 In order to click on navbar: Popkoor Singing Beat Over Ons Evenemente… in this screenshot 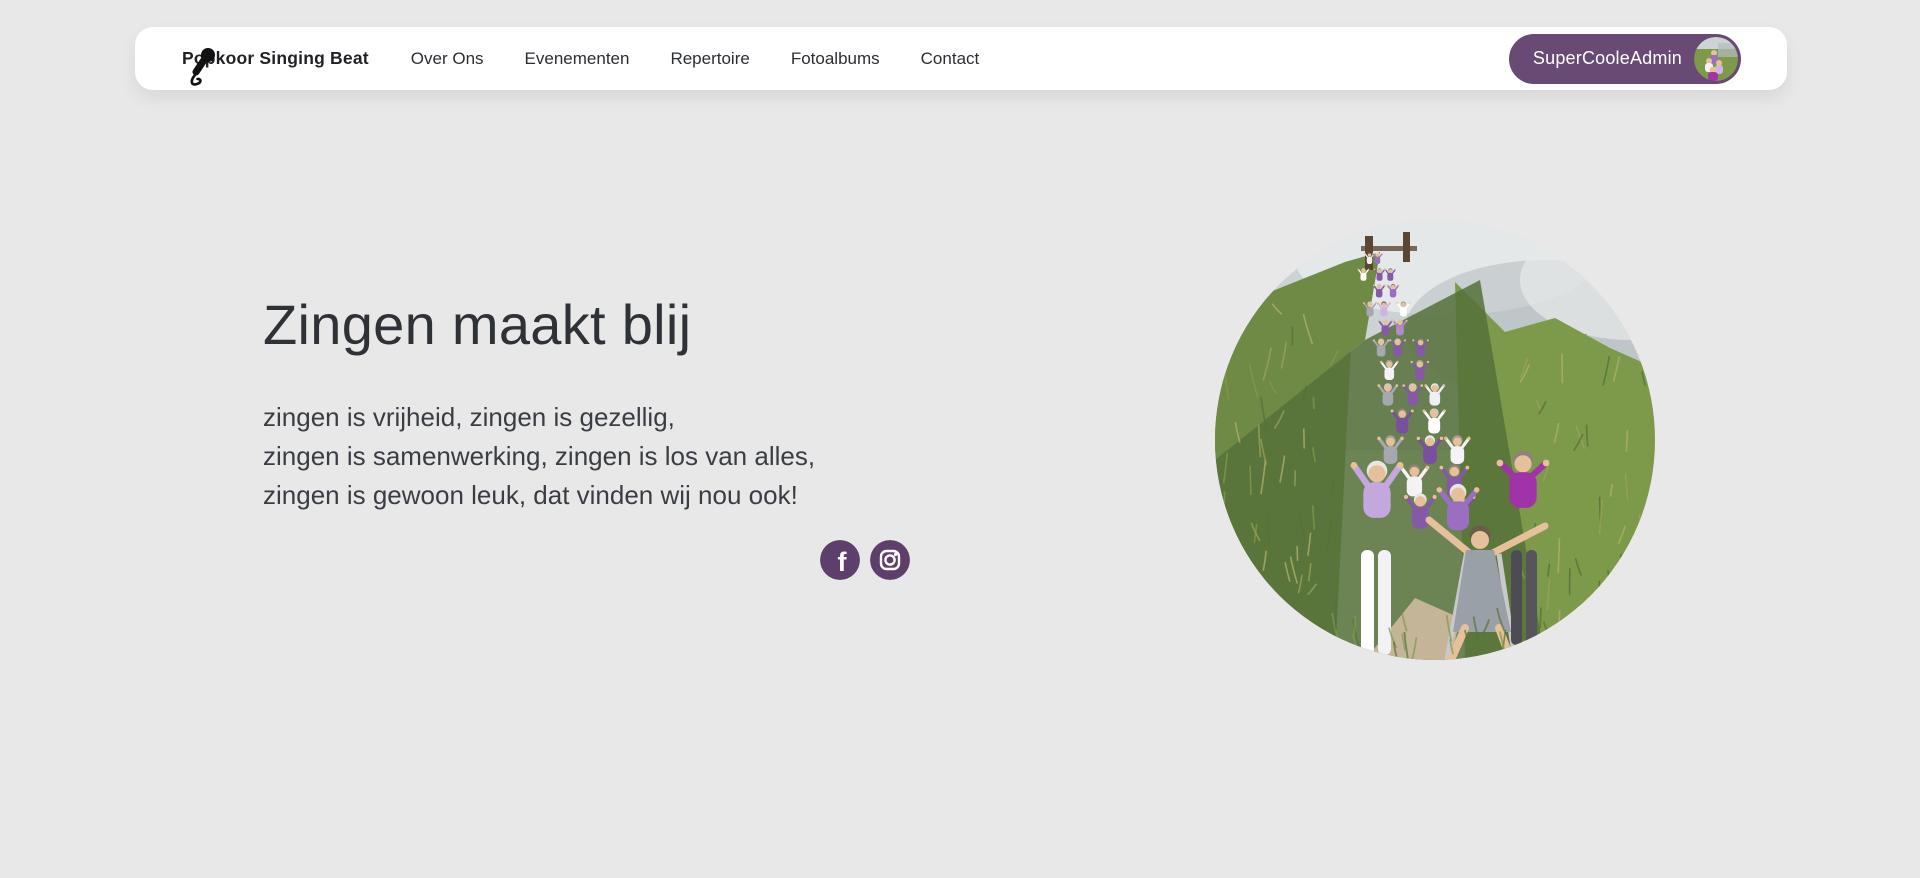, I will do `click(961, 58)`.